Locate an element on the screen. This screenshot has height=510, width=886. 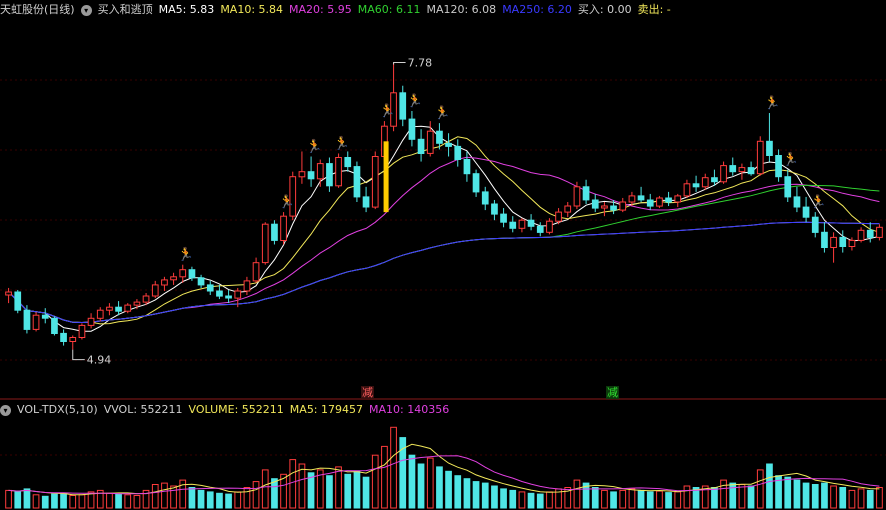
low-price-label: 4.94 is located at coordinates (99, 360).